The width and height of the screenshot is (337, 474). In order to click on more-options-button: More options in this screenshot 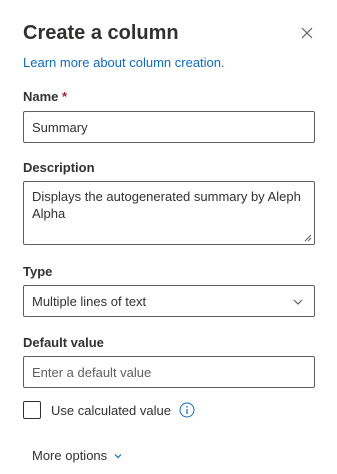, I will do `click(77, 455)`.